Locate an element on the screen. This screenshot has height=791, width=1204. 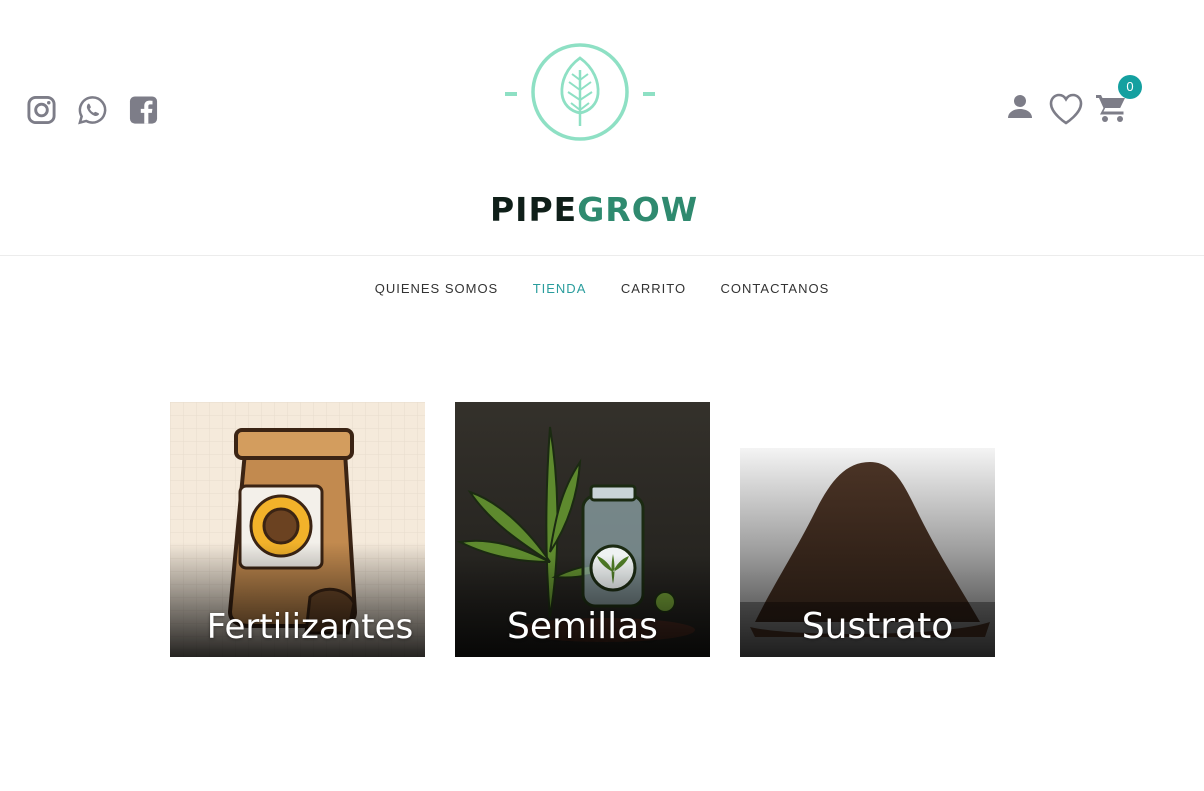
user-icon is located at coordinates (1020, 106).